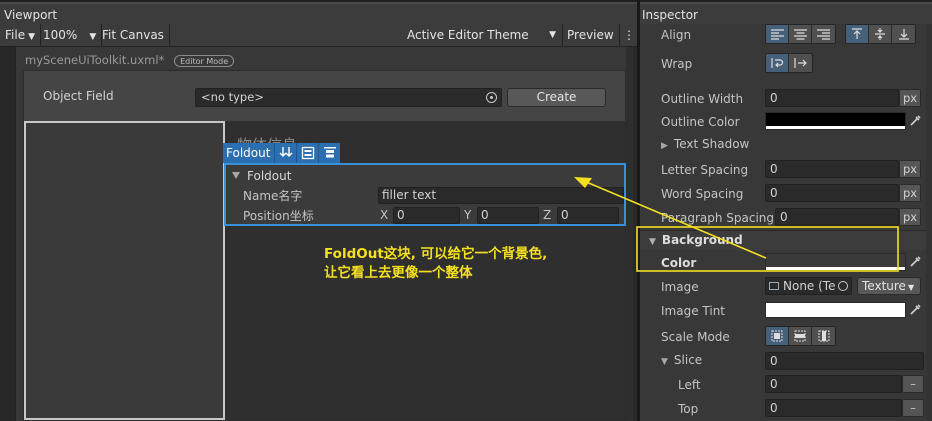 The image size is (932, 421). Describe the element at coordinates (688, 409) in the screenshot. I see `slice-top-label: Top` at that location.